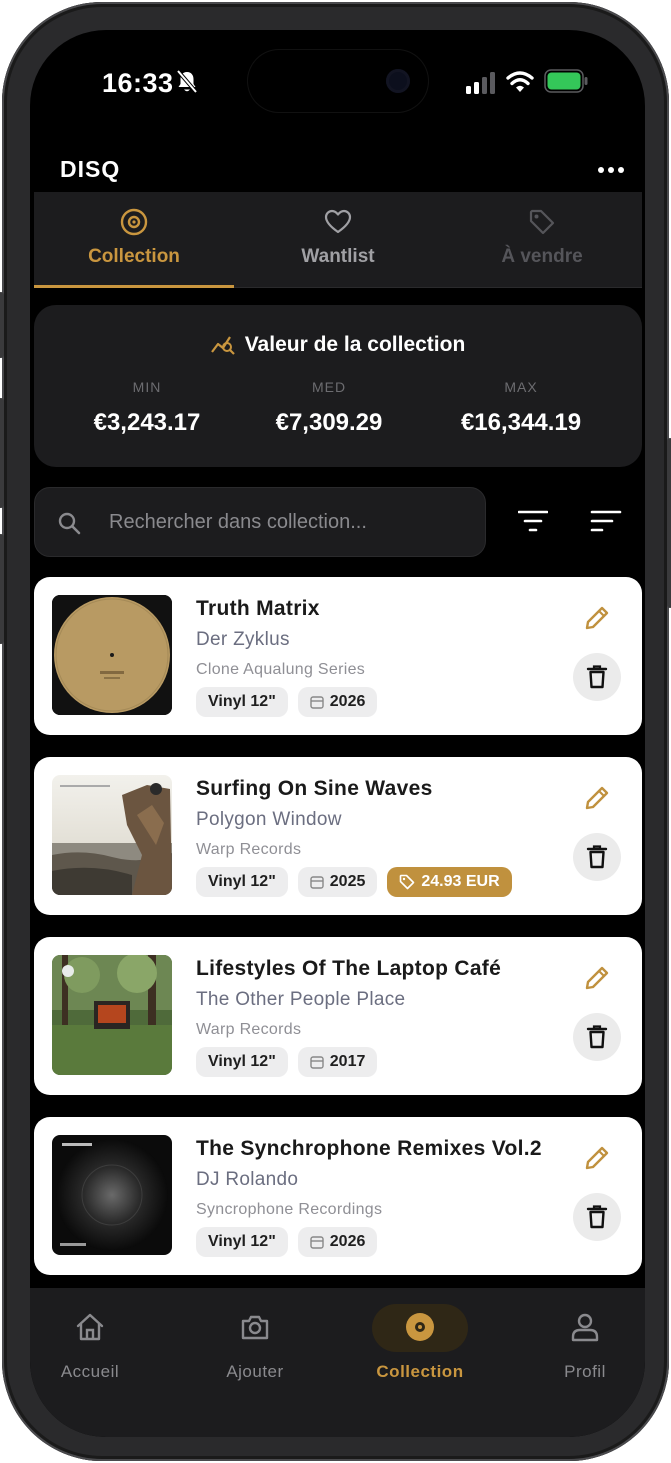  Describe the element at coordinates (542, 256) in the screenshot. I see `tab-label: À vendre` at that location.